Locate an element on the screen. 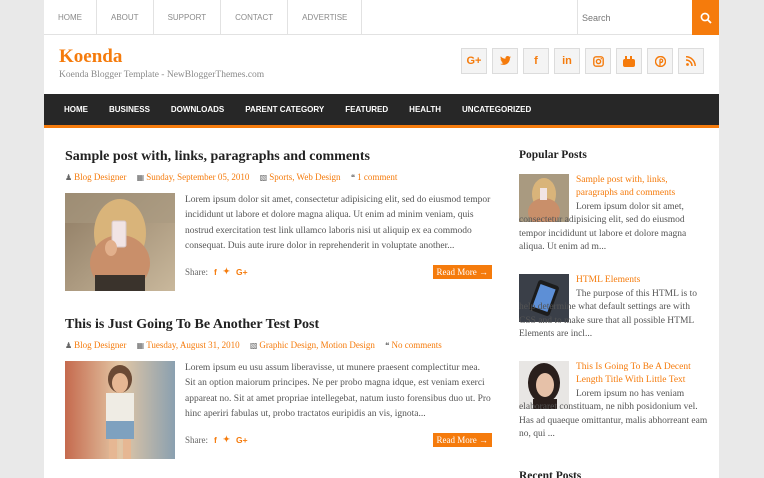 Image resolution: width=764 pixels, height=478 pixels. recent-posts-title: Recent Posts is located at coordinates (550, 474).